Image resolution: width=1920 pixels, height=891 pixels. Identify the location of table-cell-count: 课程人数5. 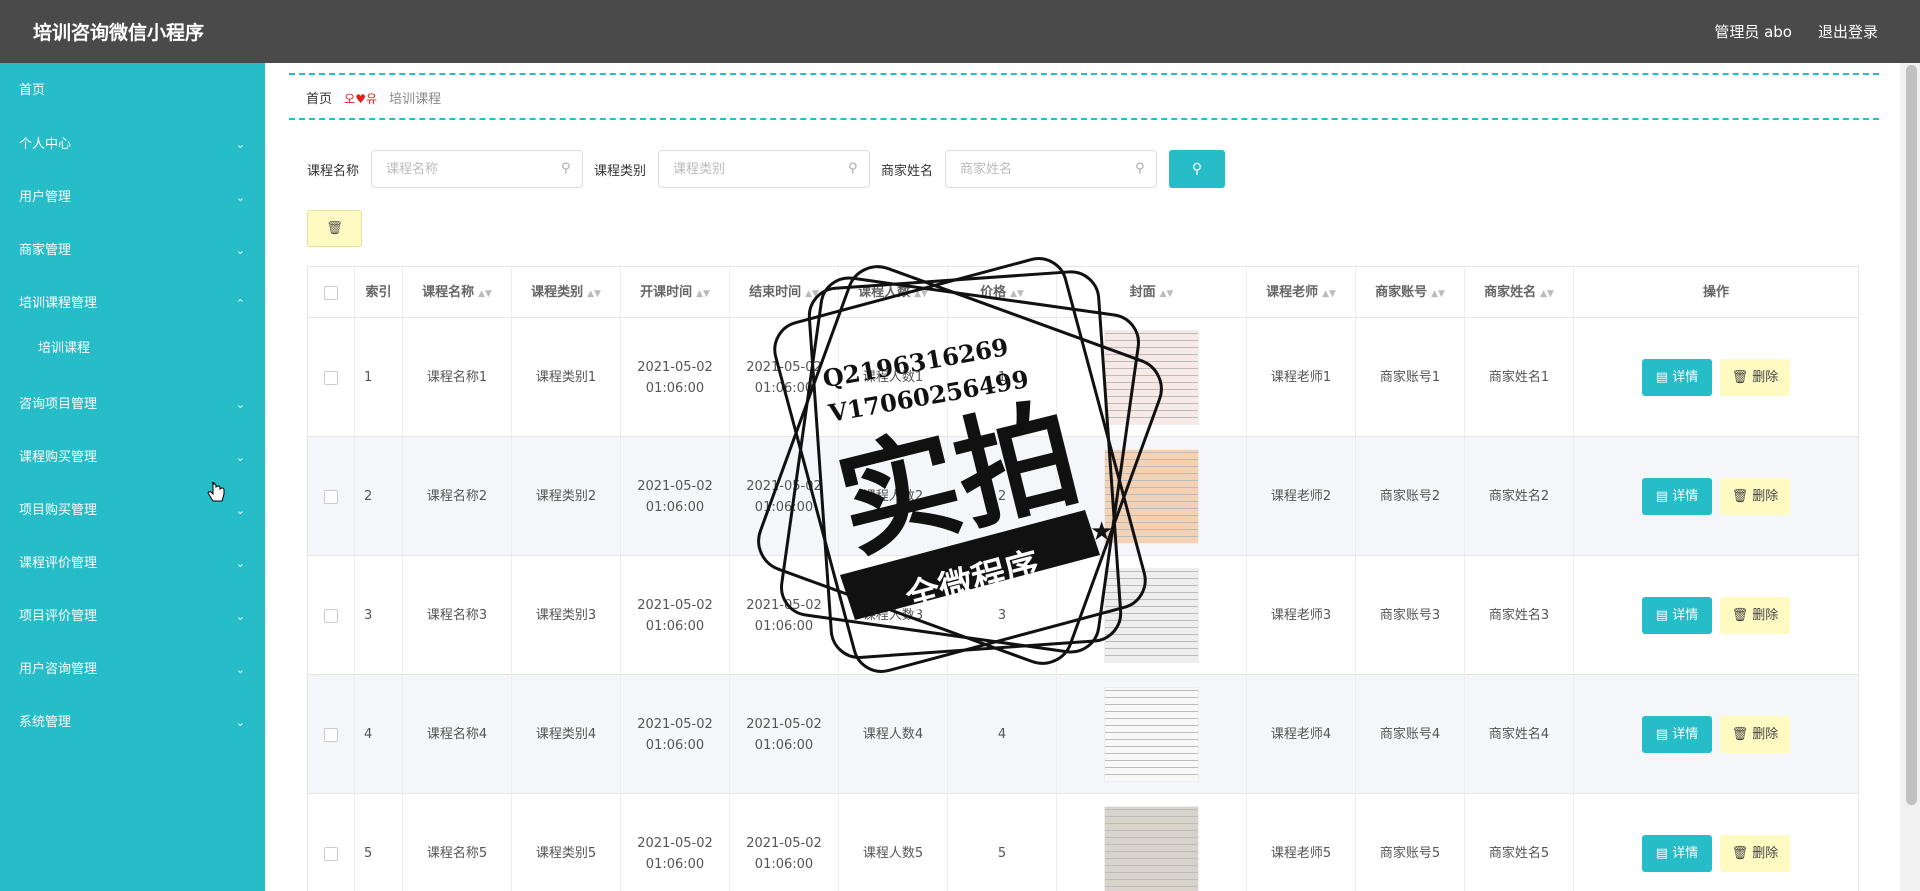
(893, 842).